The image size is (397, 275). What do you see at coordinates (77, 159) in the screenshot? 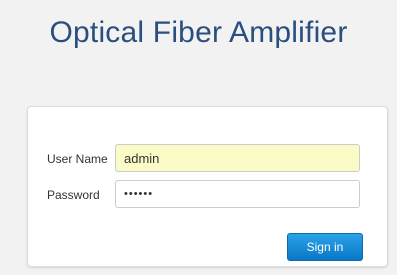
I see `username-label: User Name` at bounding box center [77, 159].